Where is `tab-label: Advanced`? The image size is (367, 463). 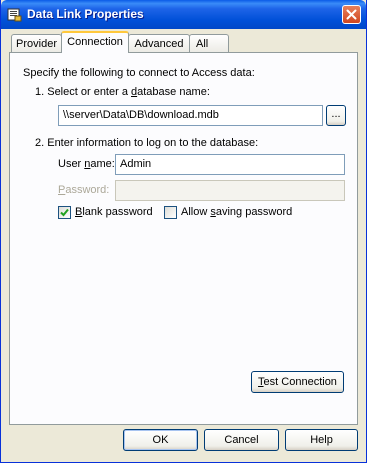
tab-label: Advanced is located at coordinates (159, 44).